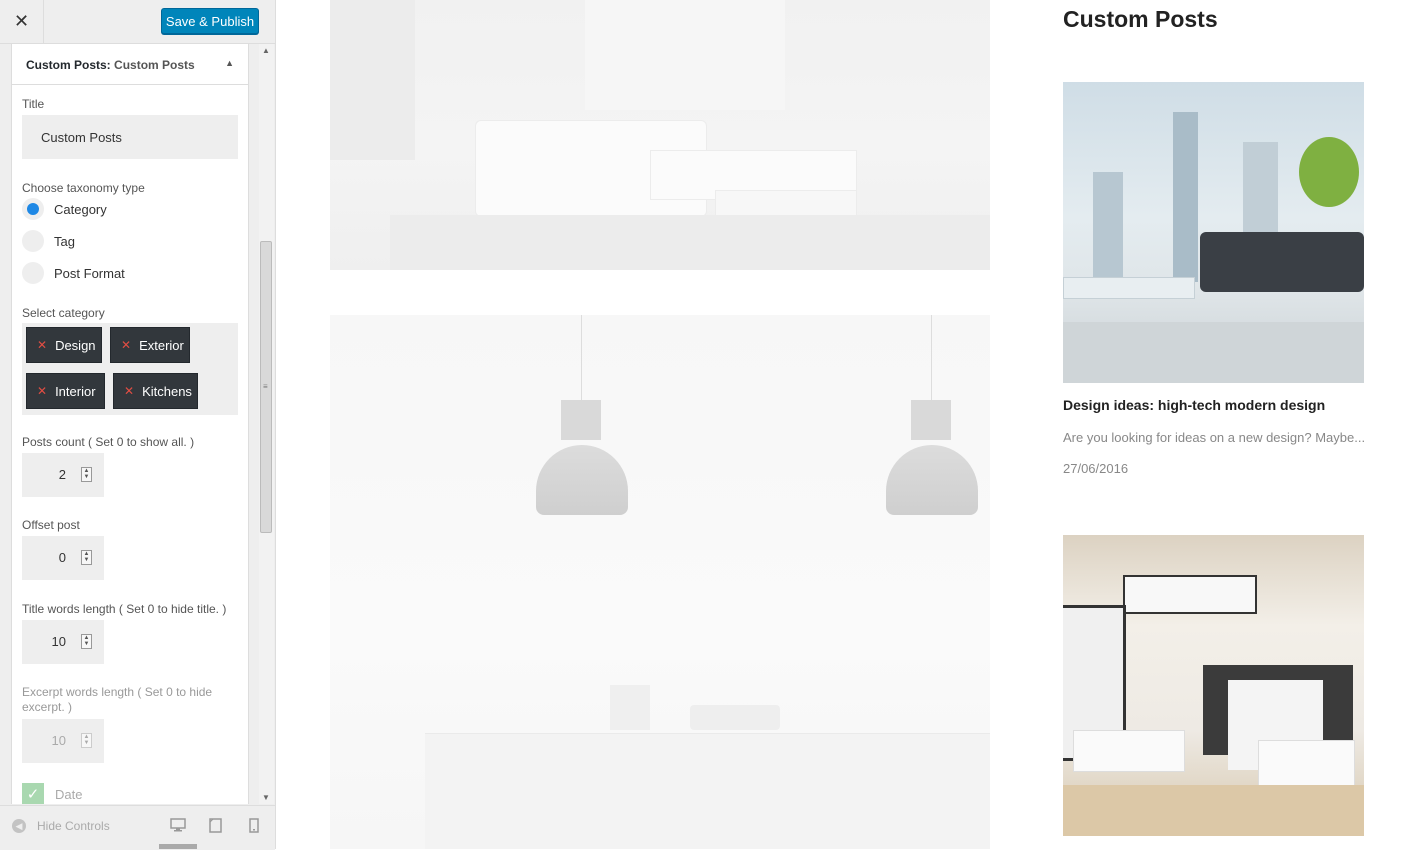  Describe the element at coordinates (167, 391) in the screenshot. I see `chip-label: Kitchens` at that location.